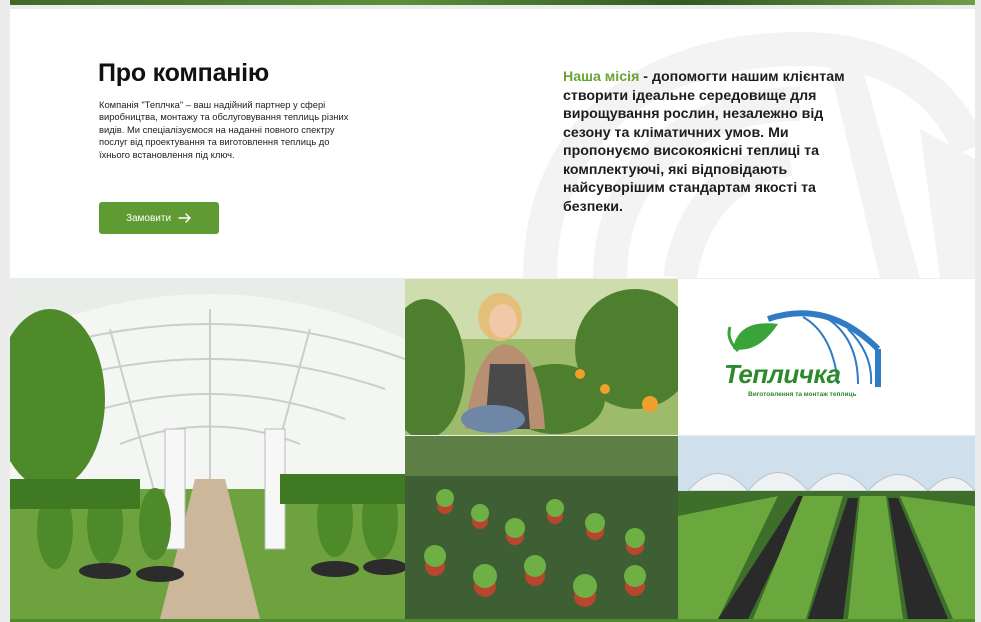  I want to click on order-button: Замовити, so click(159, 218).